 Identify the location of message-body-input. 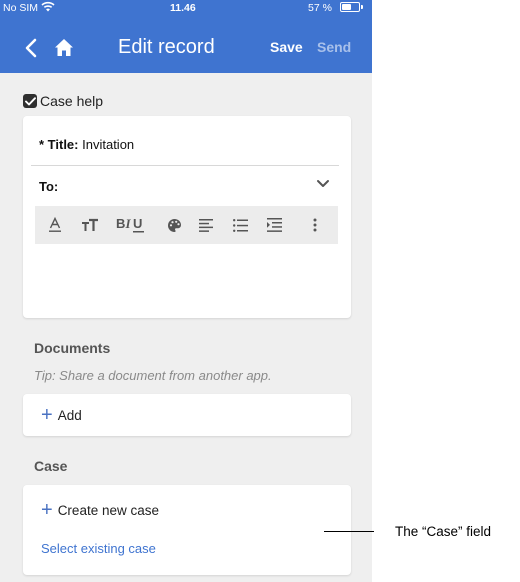
(186, 277).